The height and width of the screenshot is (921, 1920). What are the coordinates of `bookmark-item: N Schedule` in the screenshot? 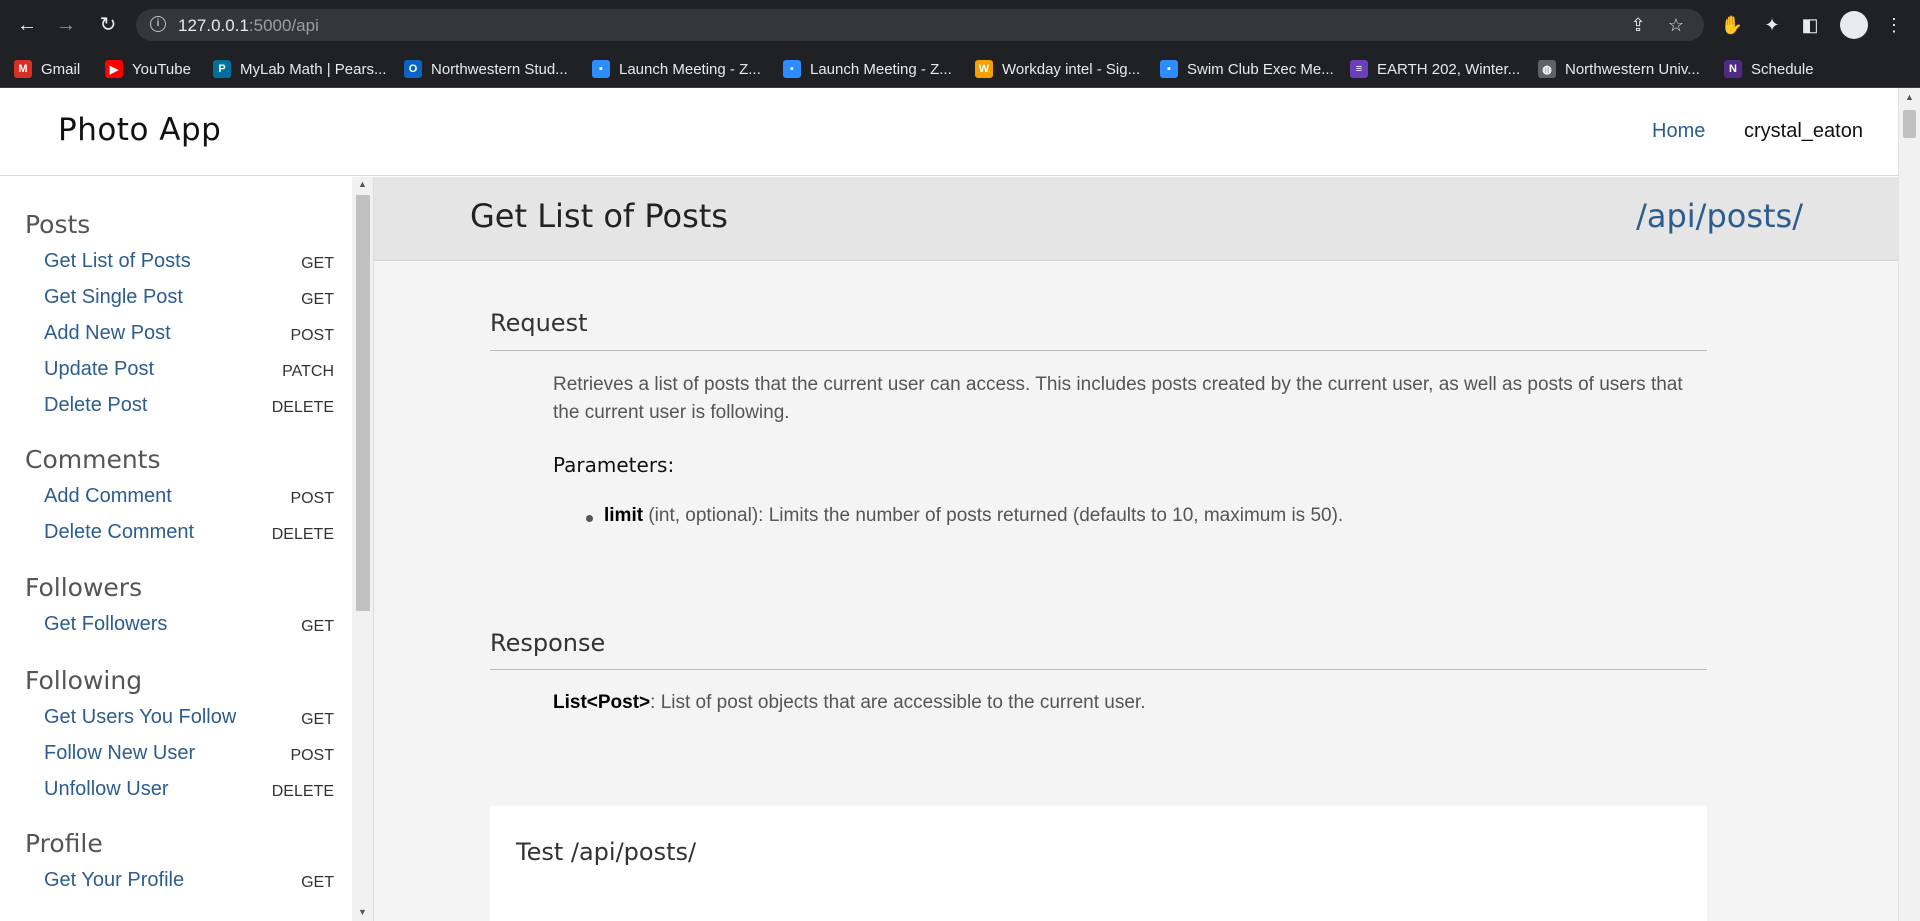 It's located at (1769, 69).